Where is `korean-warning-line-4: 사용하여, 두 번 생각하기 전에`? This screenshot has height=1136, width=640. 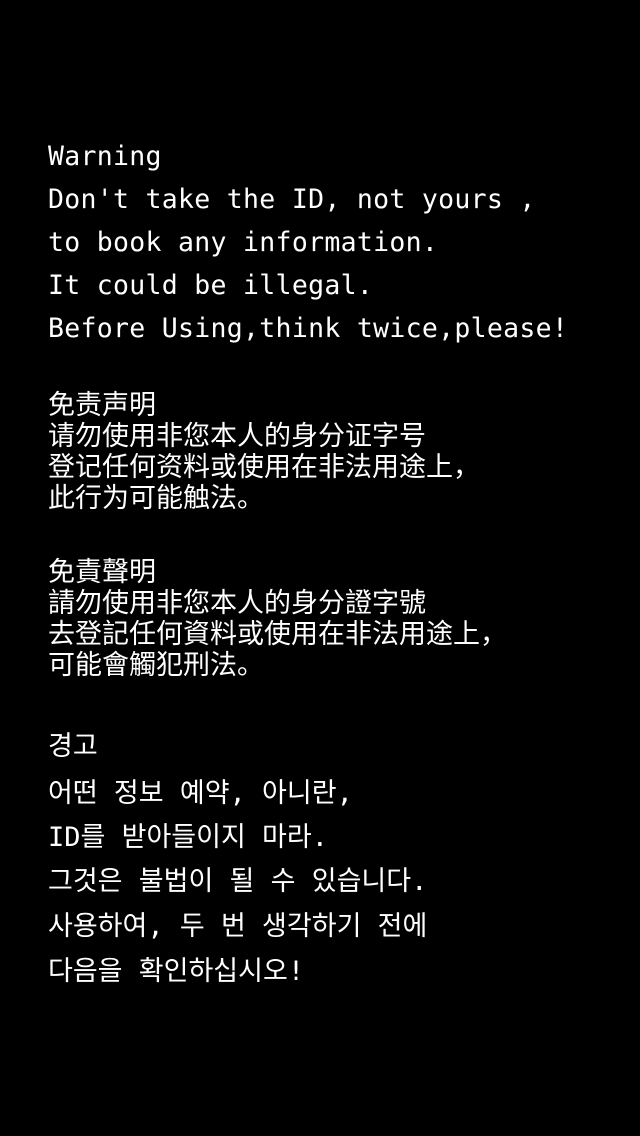 korean-warning-line-4: 사용하여, 두 번 생각하기 전에 is located at coordinates (238, 926).